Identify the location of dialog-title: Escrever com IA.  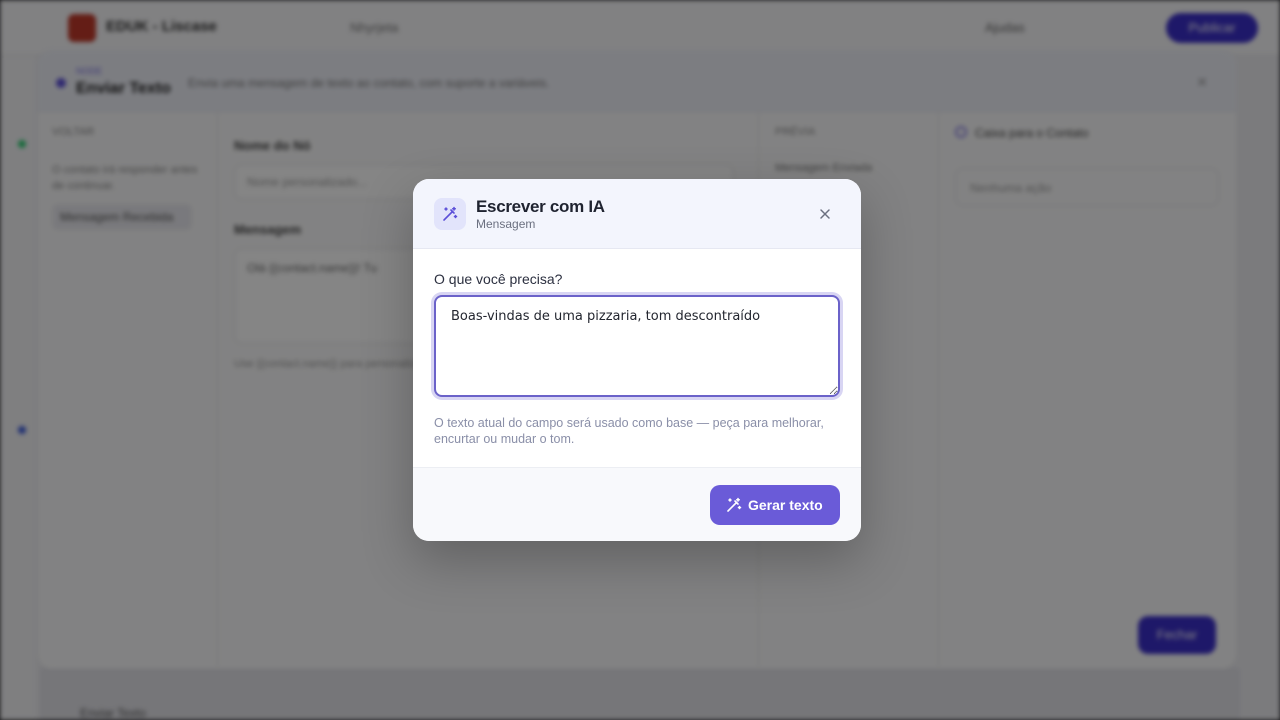
(540, 206).